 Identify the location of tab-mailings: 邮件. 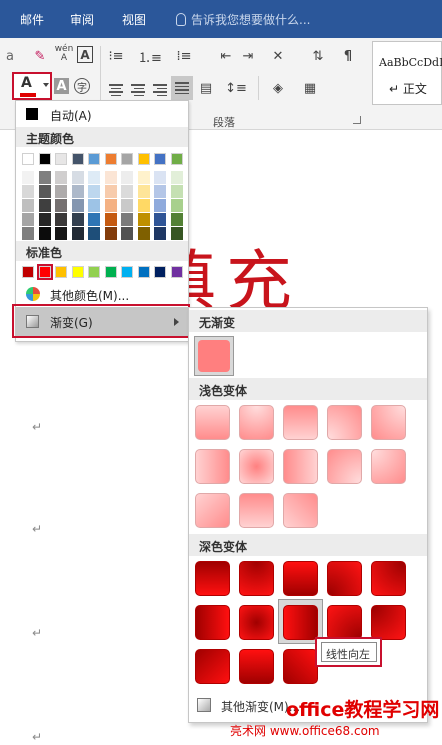
(32, 19).